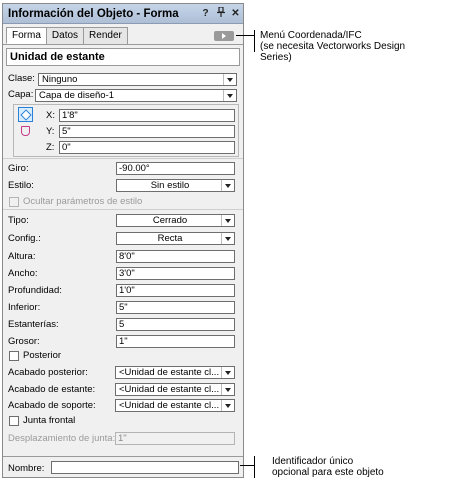 This screenshot has width=450, height=493. I want to click on profundidad-label: Profundidad:, so click(35, 290).